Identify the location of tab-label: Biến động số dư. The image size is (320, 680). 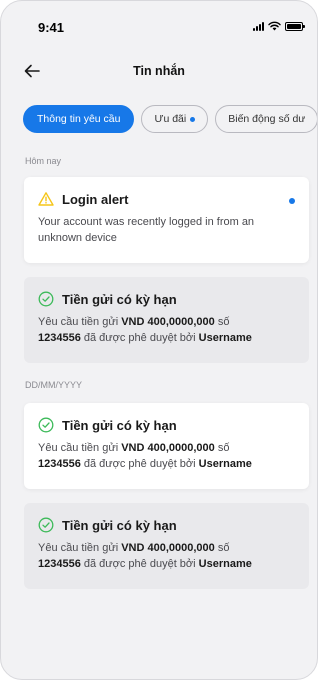
(267, 119).